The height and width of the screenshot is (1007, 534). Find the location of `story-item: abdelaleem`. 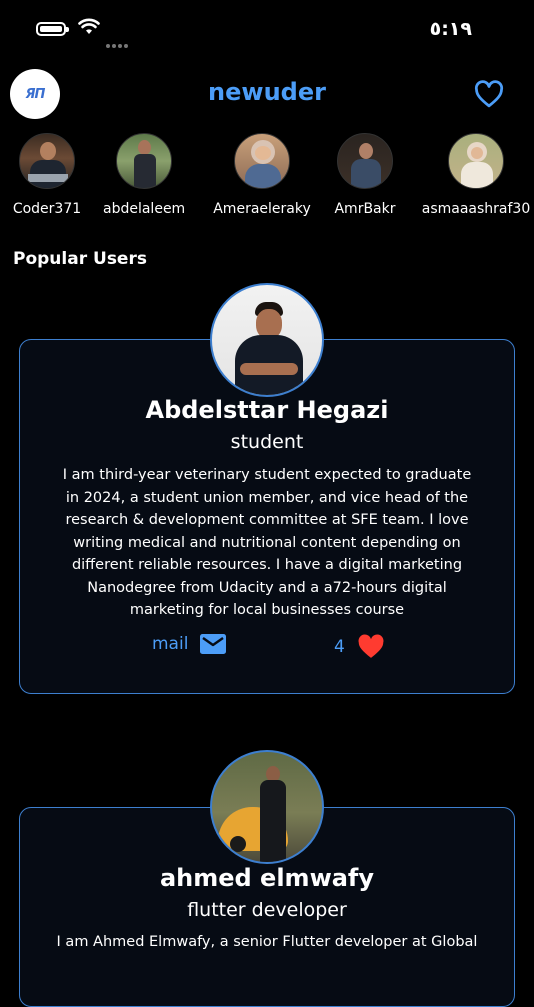

story-item: abdelaleem is located at coordinates (144, 175).